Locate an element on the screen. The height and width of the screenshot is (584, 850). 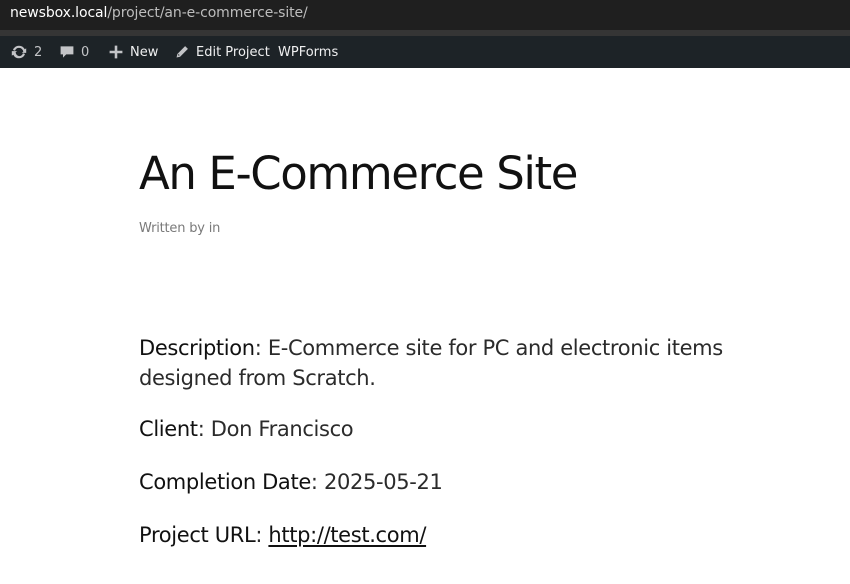
project-url-row: Project URL: http://test.com/ is located at coordinates (283, 535).